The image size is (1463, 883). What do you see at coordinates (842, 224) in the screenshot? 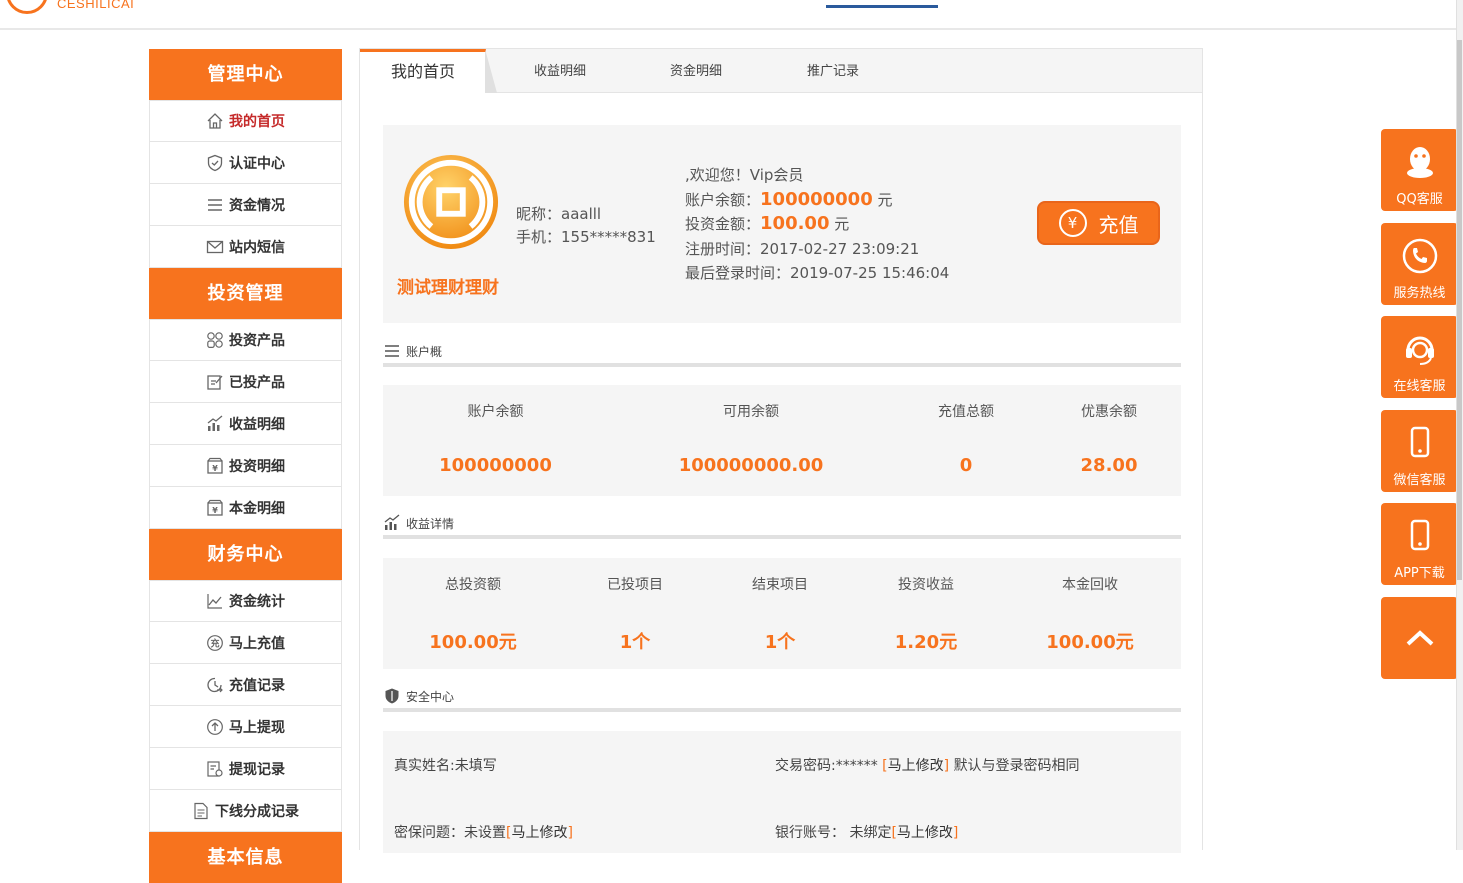
I see `invest-unit: 元` at bounding box center [842, 224].